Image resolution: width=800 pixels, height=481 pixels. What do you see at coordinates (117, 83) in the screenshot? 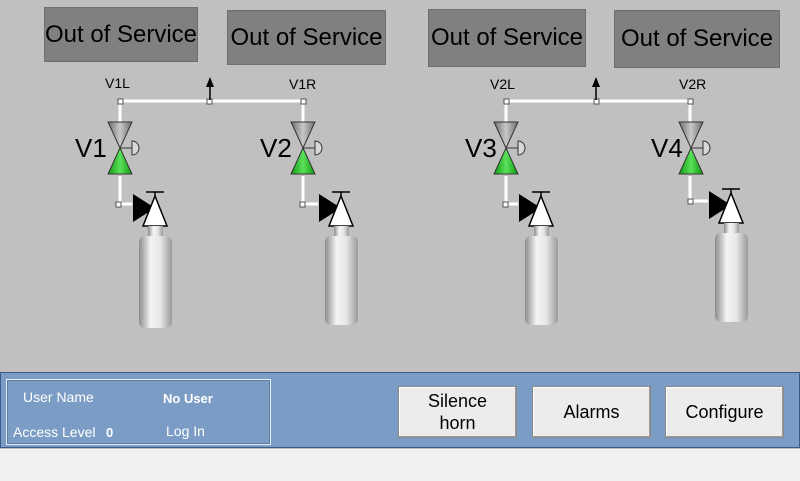
I see `valve-tag-label: V1L` at bounding box center [117, 83].